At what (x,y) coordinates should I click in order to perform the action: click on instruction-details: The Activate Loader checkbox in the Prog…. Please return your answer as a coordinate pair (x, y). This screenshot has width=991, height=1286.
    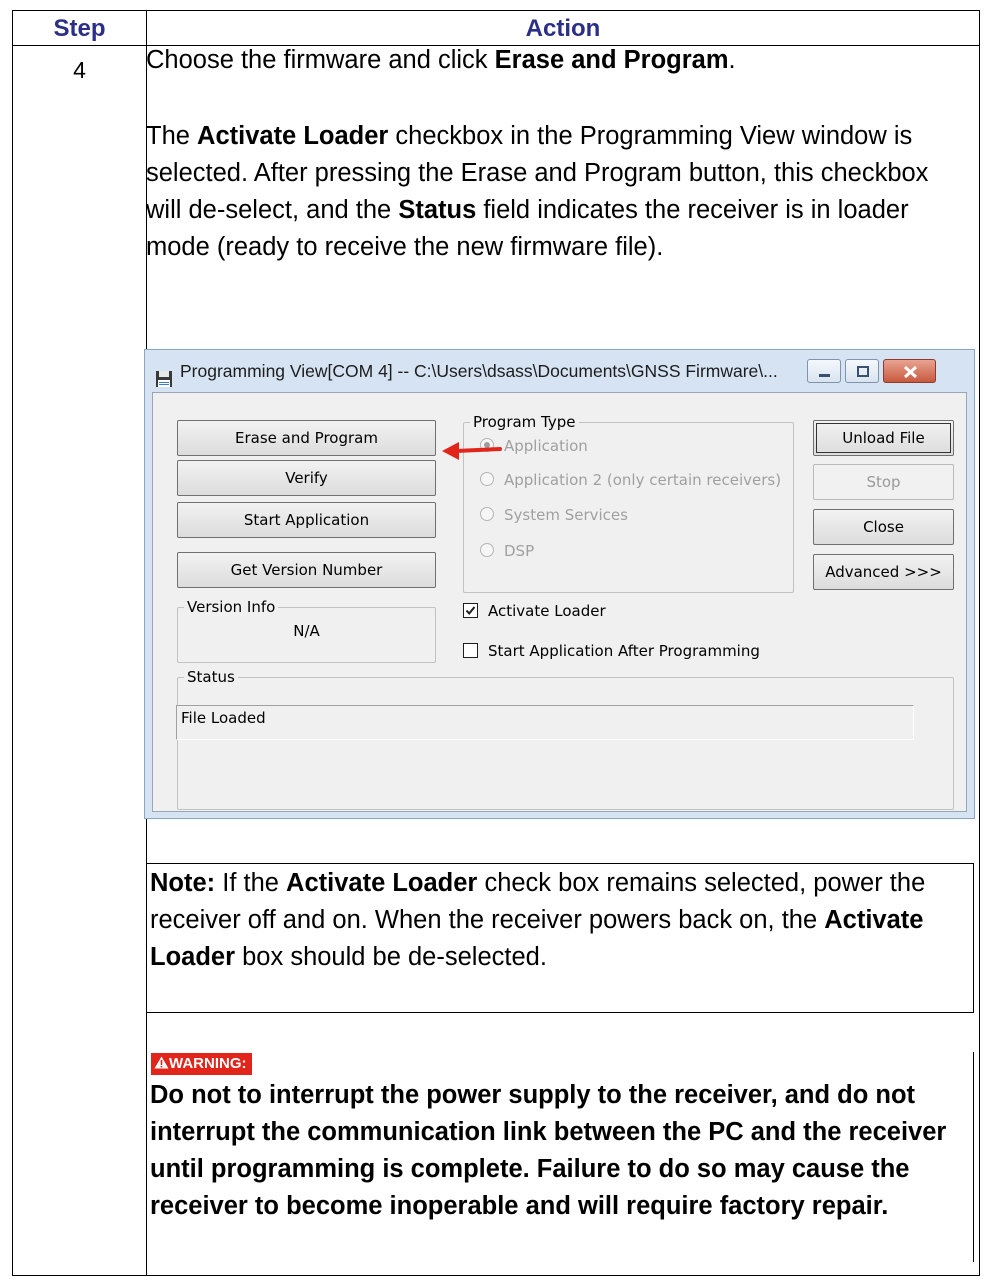
    Looking at the image, I should click on (551, 192).